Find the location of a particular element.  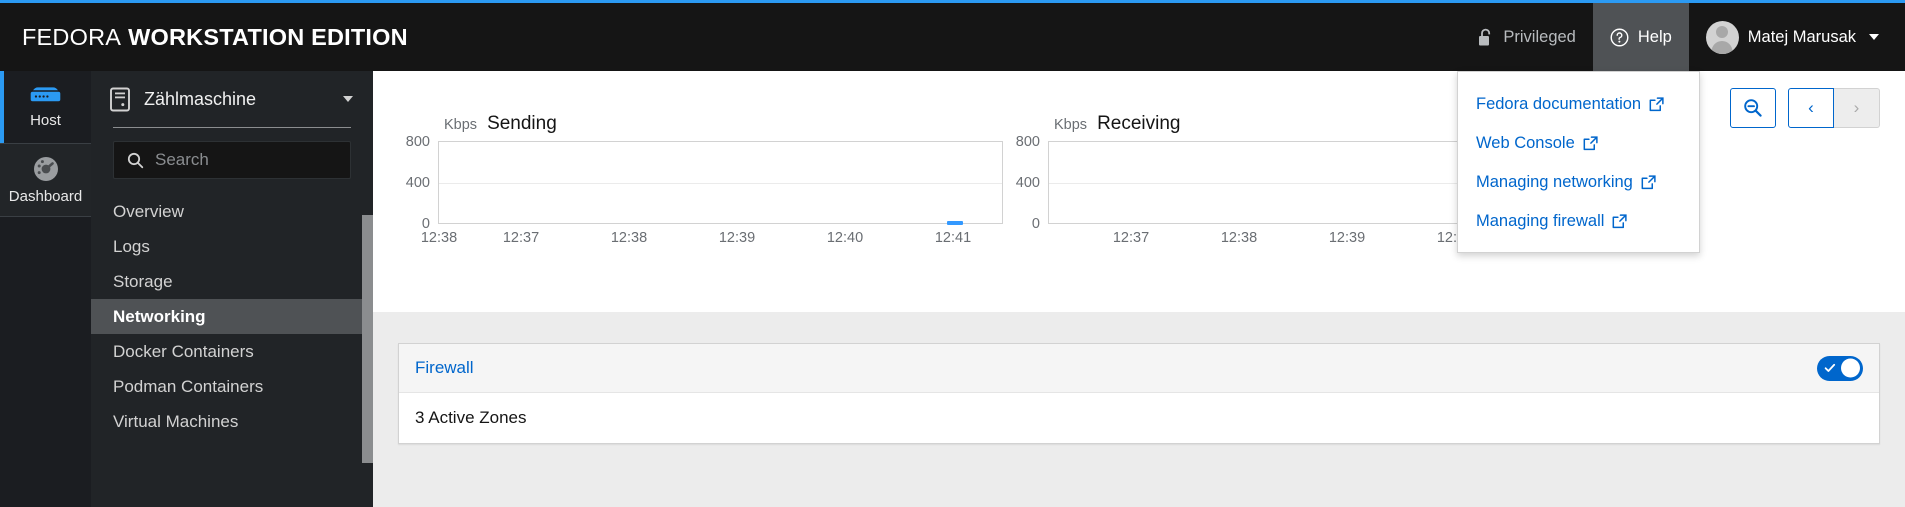

brand-light-text: FEDORA is located at coordinates (72, 36).